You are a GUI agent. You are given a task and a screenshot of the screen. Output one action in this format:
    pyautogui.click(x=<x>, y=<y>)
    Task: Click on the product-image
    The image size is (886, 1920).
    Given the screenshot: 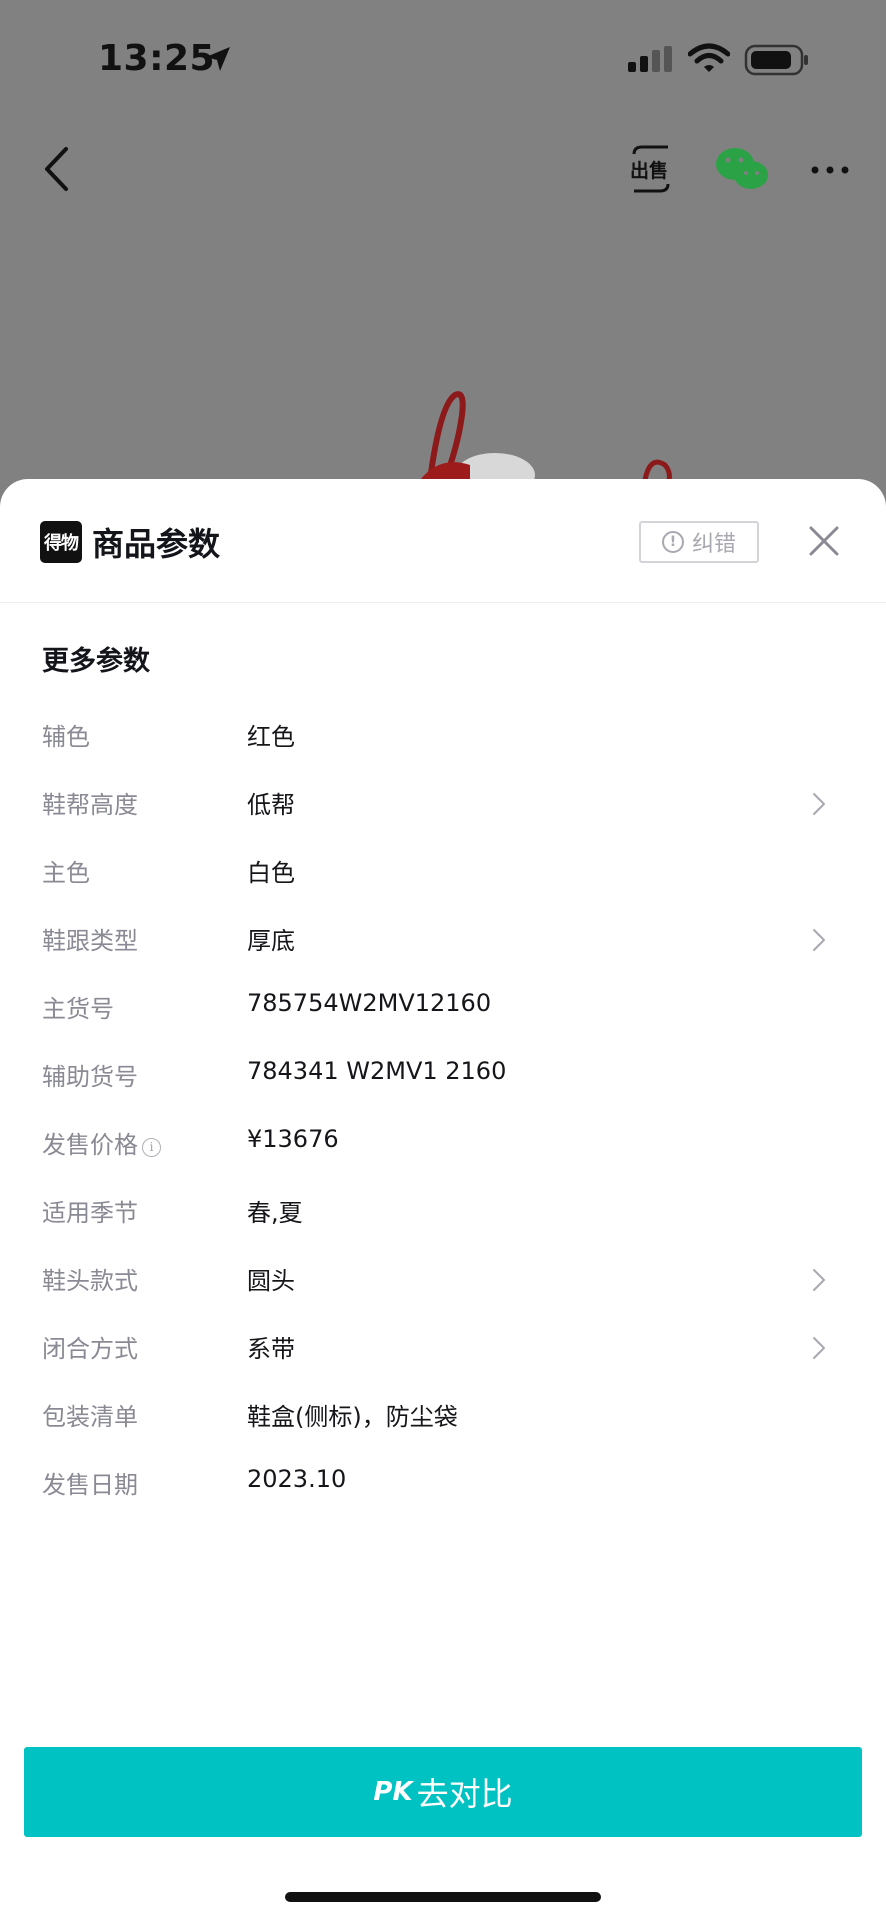 What is the action you would take?
    pyautogui.click(x=550, y=441)
    